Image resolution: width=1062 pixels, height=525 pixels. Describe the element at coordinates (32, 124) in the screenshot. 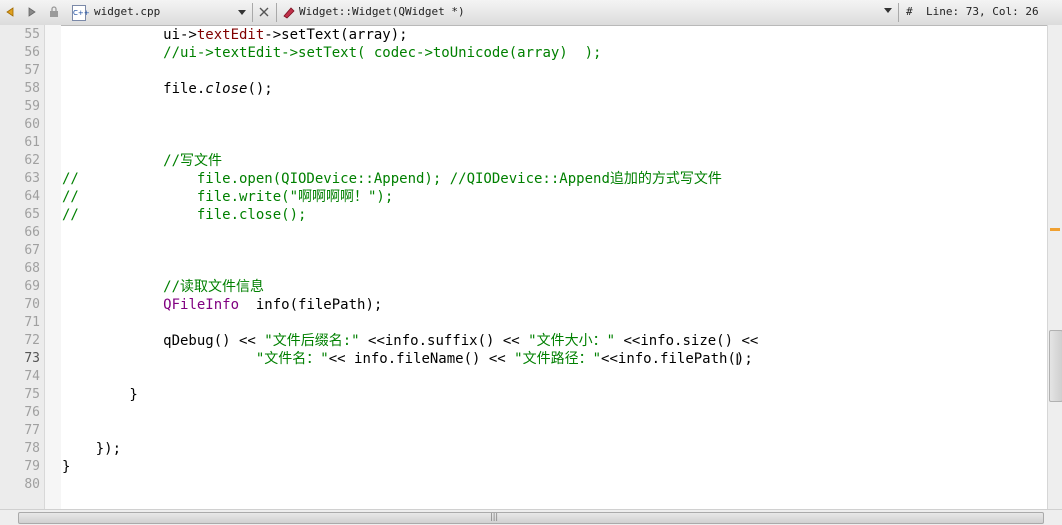

I see `line-number: 60` at that location.